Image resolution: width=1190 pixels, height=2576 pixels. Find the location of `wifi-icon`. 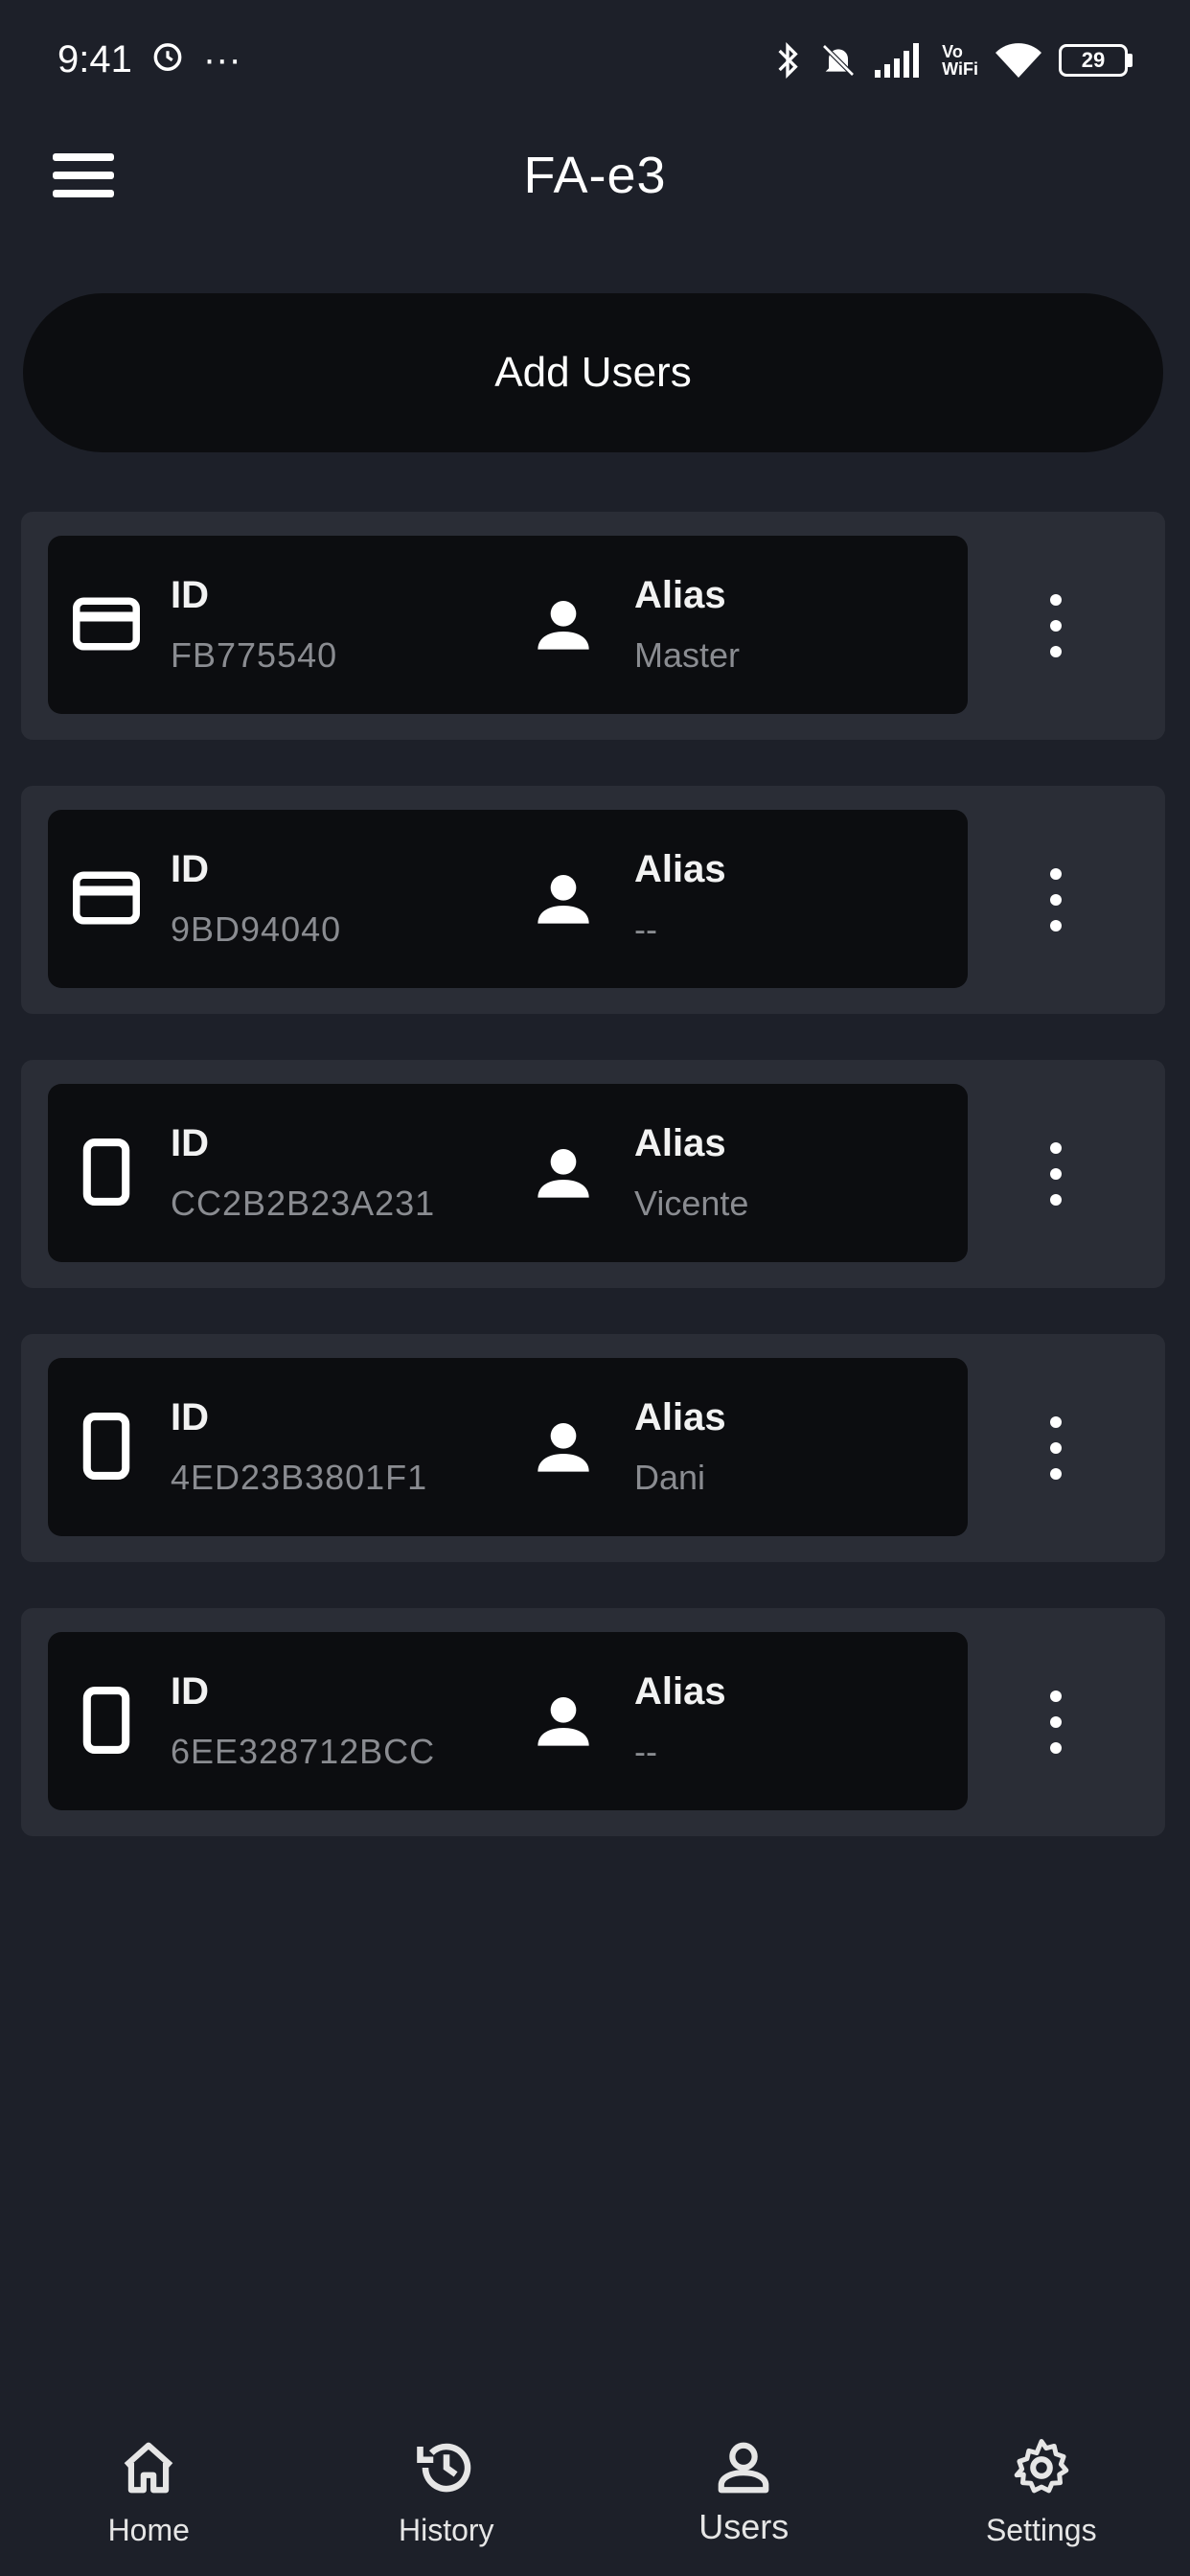

wifi-icon is located at coordinates (1018, 60).